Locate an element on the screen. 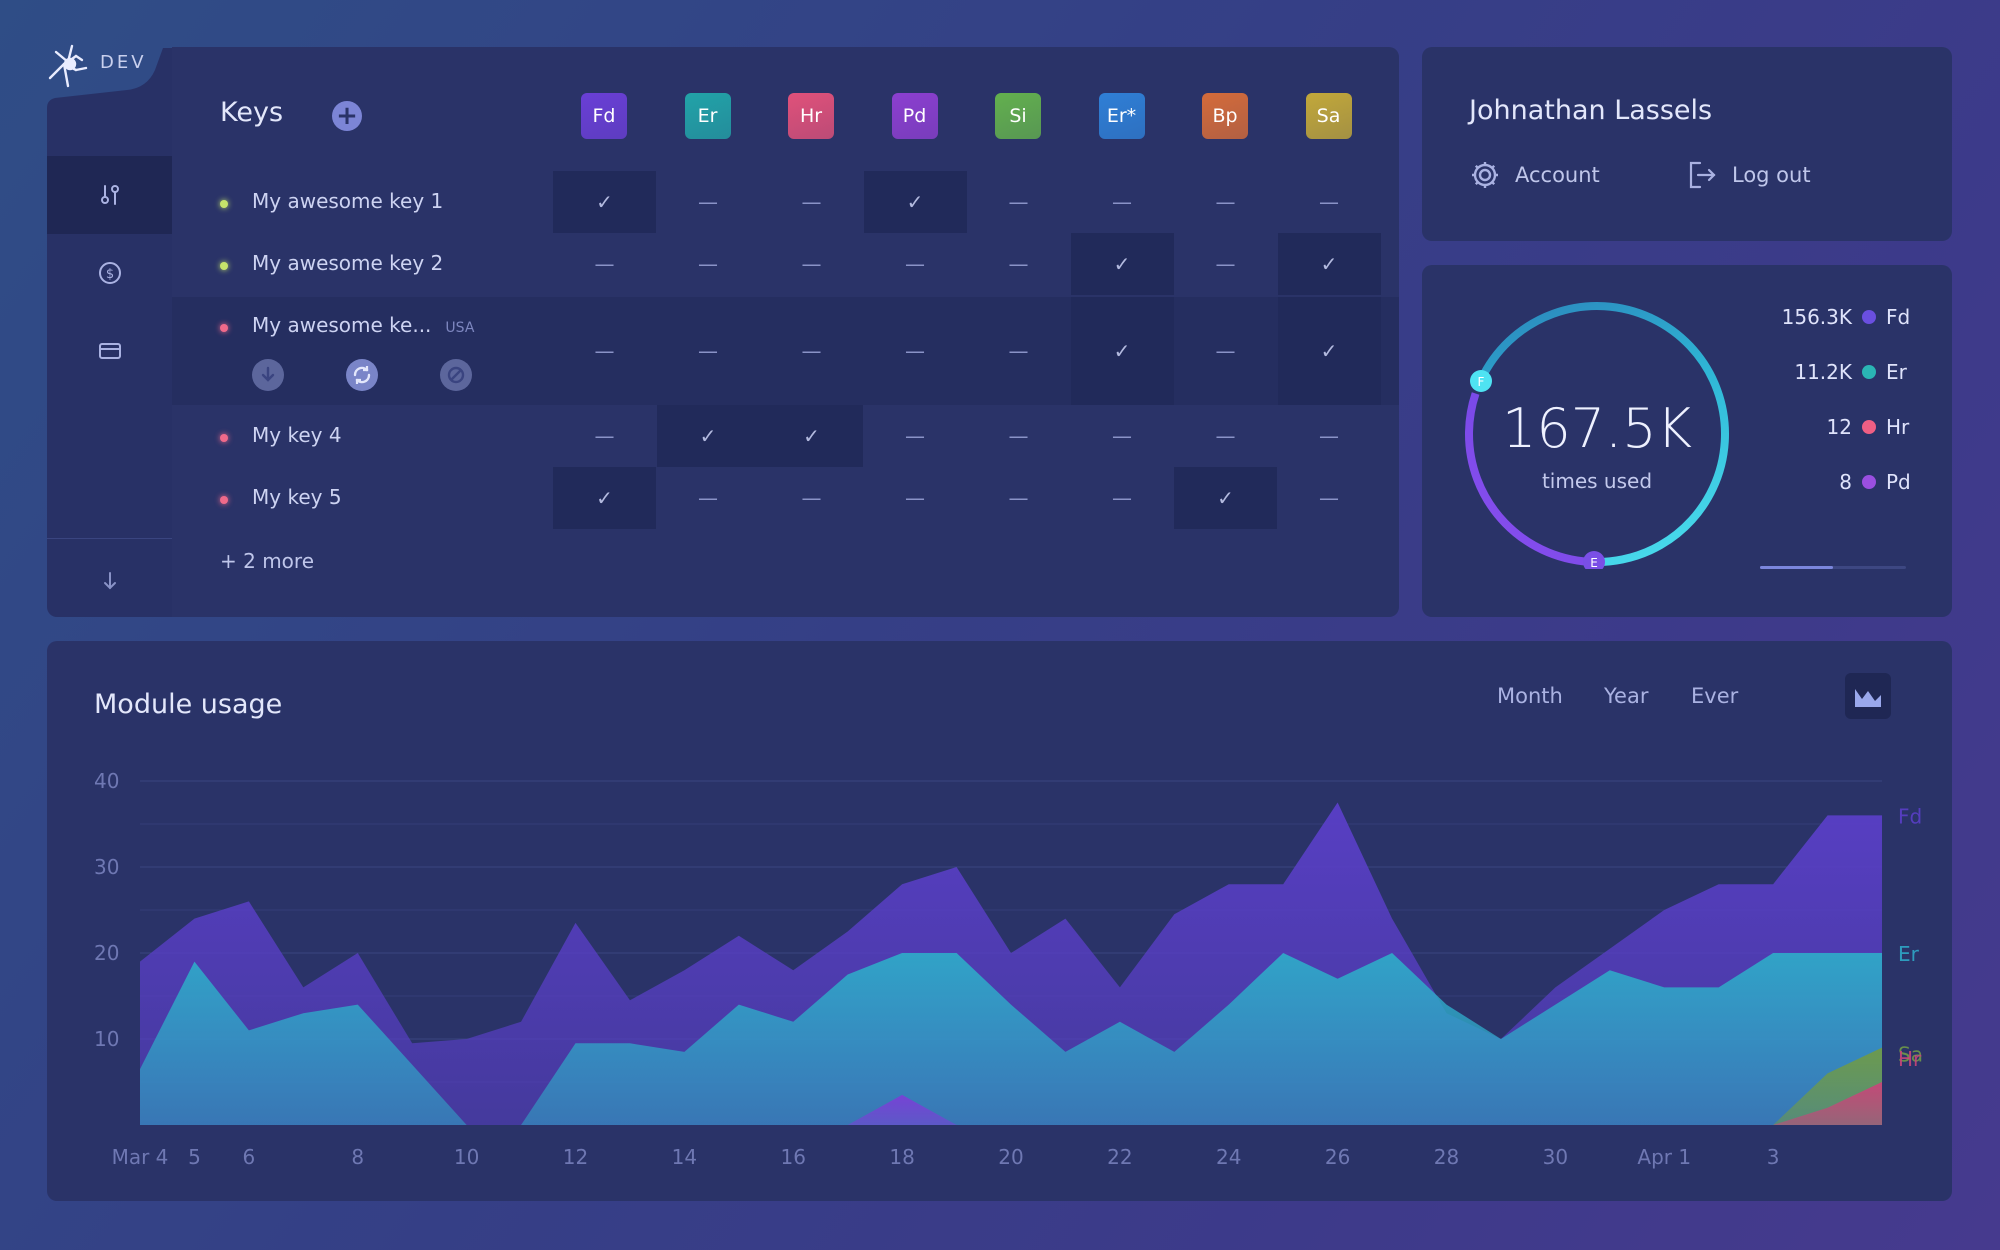  nav-divider is located at coordinates (110, 538).